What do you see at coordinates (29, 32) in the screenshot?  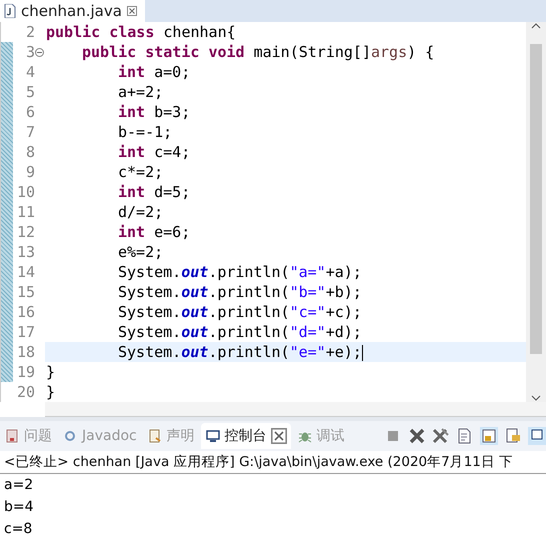 I see `line-number: 2` at bounding box center [29, 32].